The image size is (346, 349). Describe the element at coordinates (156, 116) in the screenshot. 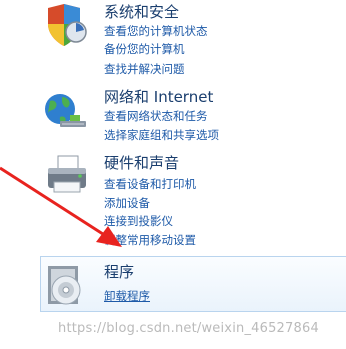

I see `link-view-network-status: 查看网络状态和任务` at that location.